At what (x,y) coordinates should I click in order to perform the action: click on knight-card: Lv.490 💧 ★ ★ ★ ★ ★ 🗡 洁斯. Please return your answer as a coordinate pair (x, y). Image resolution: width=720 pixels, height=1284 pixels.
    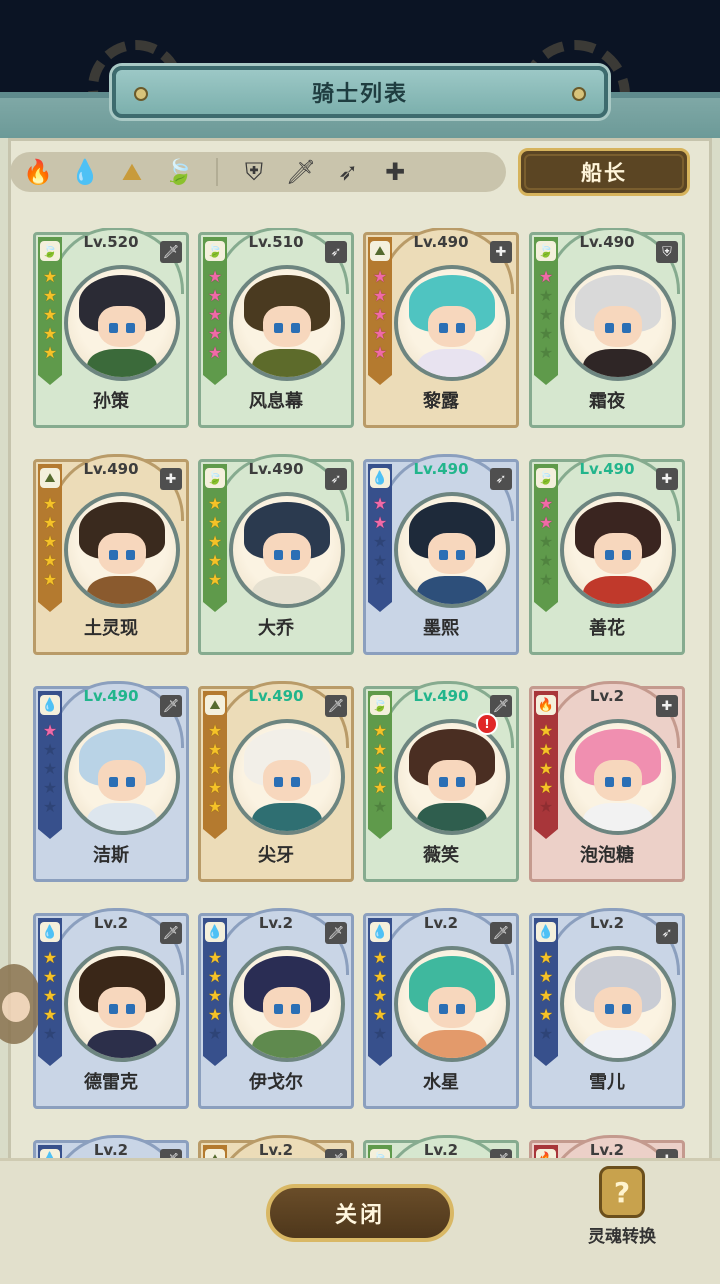
    Looking at the image, I should click on (111, 781).